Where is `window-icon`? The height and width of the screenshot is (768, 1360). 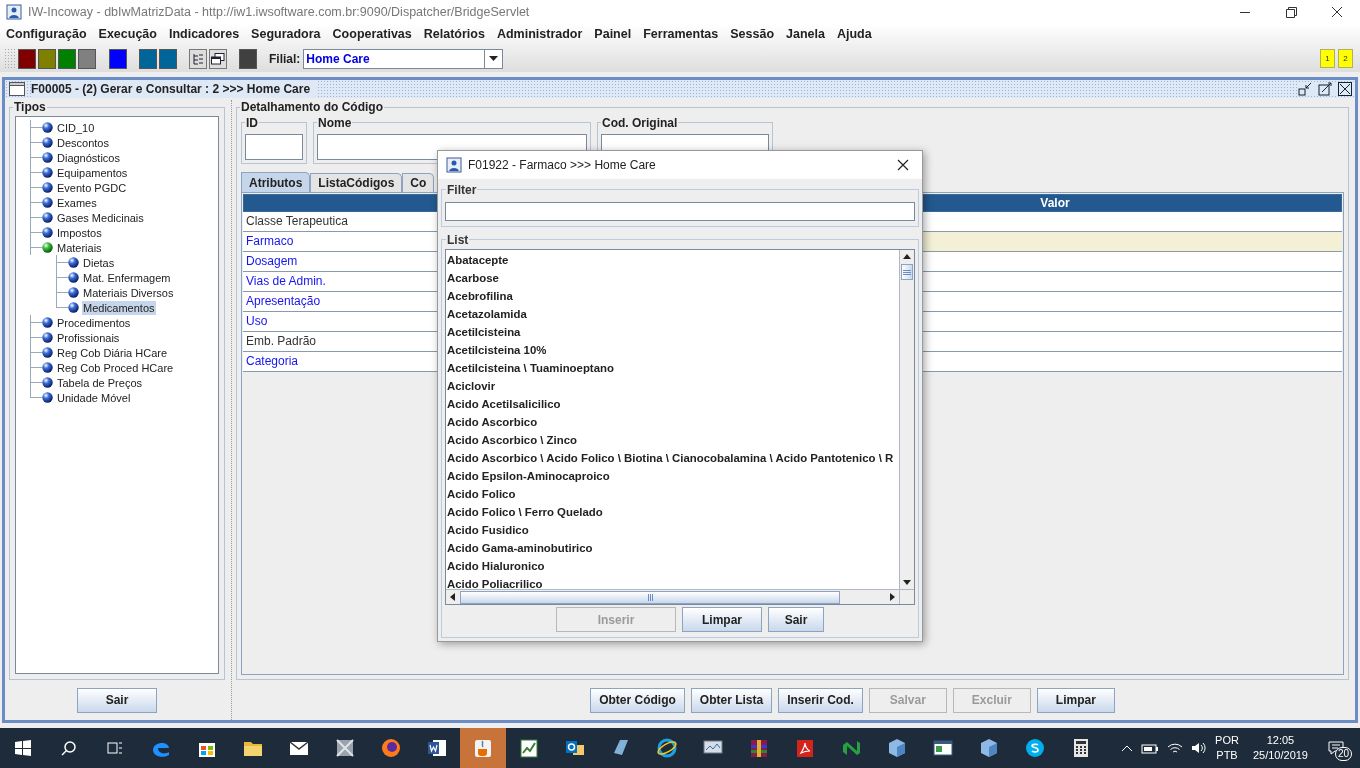
window-icon is located at coordinates (943, 748).